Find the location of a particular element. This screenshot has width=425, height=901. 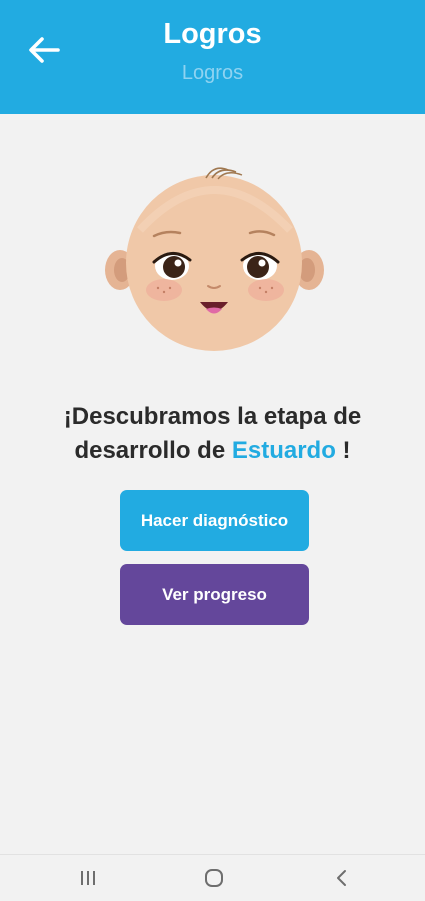

page-subtitle: Logros is located at coordinates (212, 73).